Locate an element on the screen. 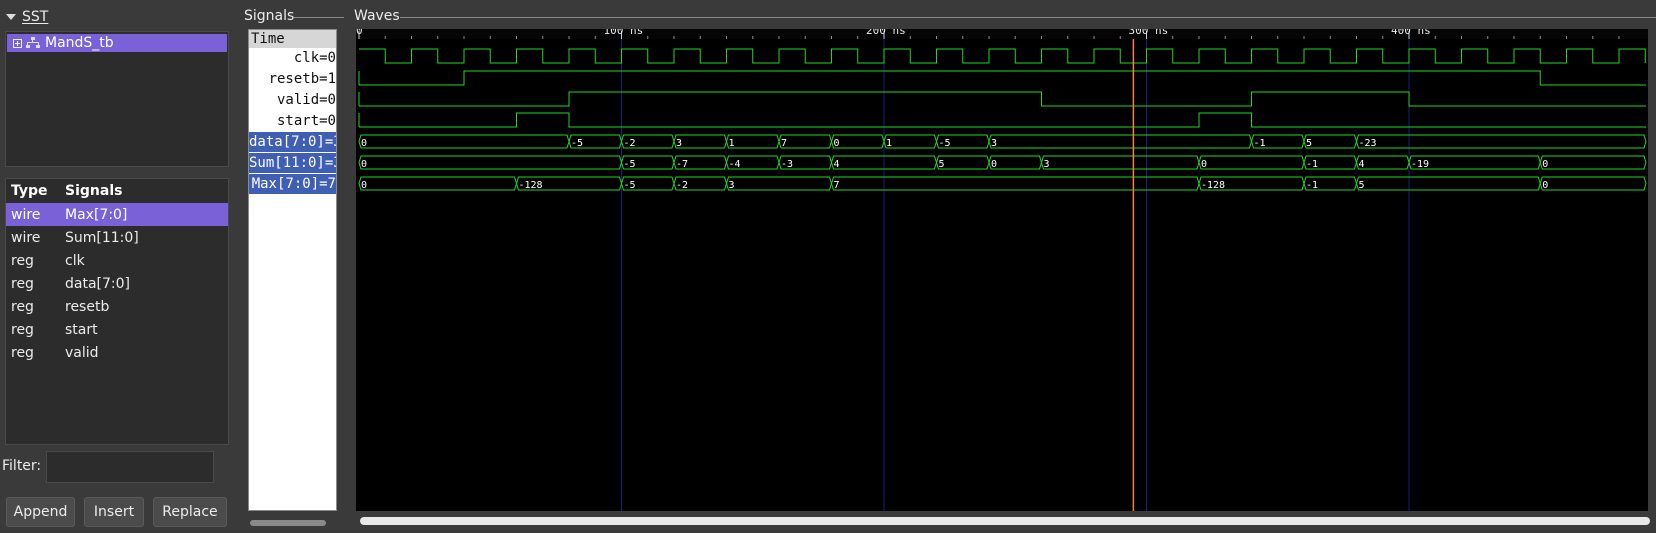 This screenshot has width=1656, height=533. table-row: reg start is located at coordinates (117, 329).